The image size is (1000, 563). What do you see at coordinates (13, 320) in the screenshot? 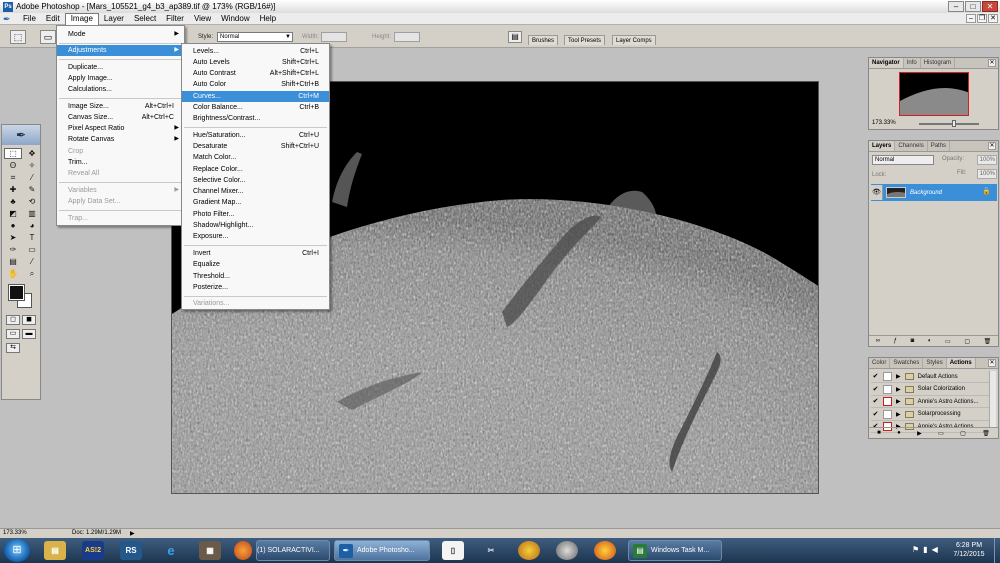
I see `standard-mode-icon: ◻` at bounding box center [13, 320].